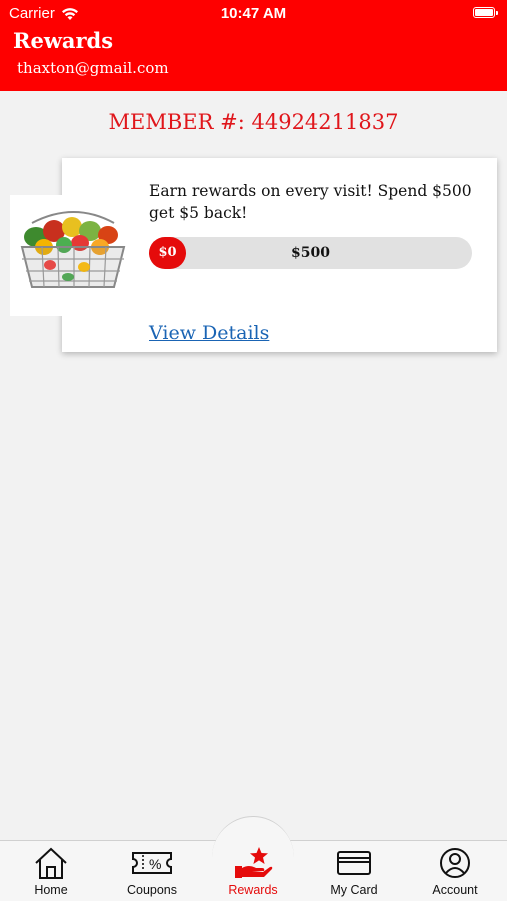 The width and height of the screenshot is (507, 901). Describe the element at coordinates (325, 122) in the screenshot. I see `member-number: 44924211837` at that location.